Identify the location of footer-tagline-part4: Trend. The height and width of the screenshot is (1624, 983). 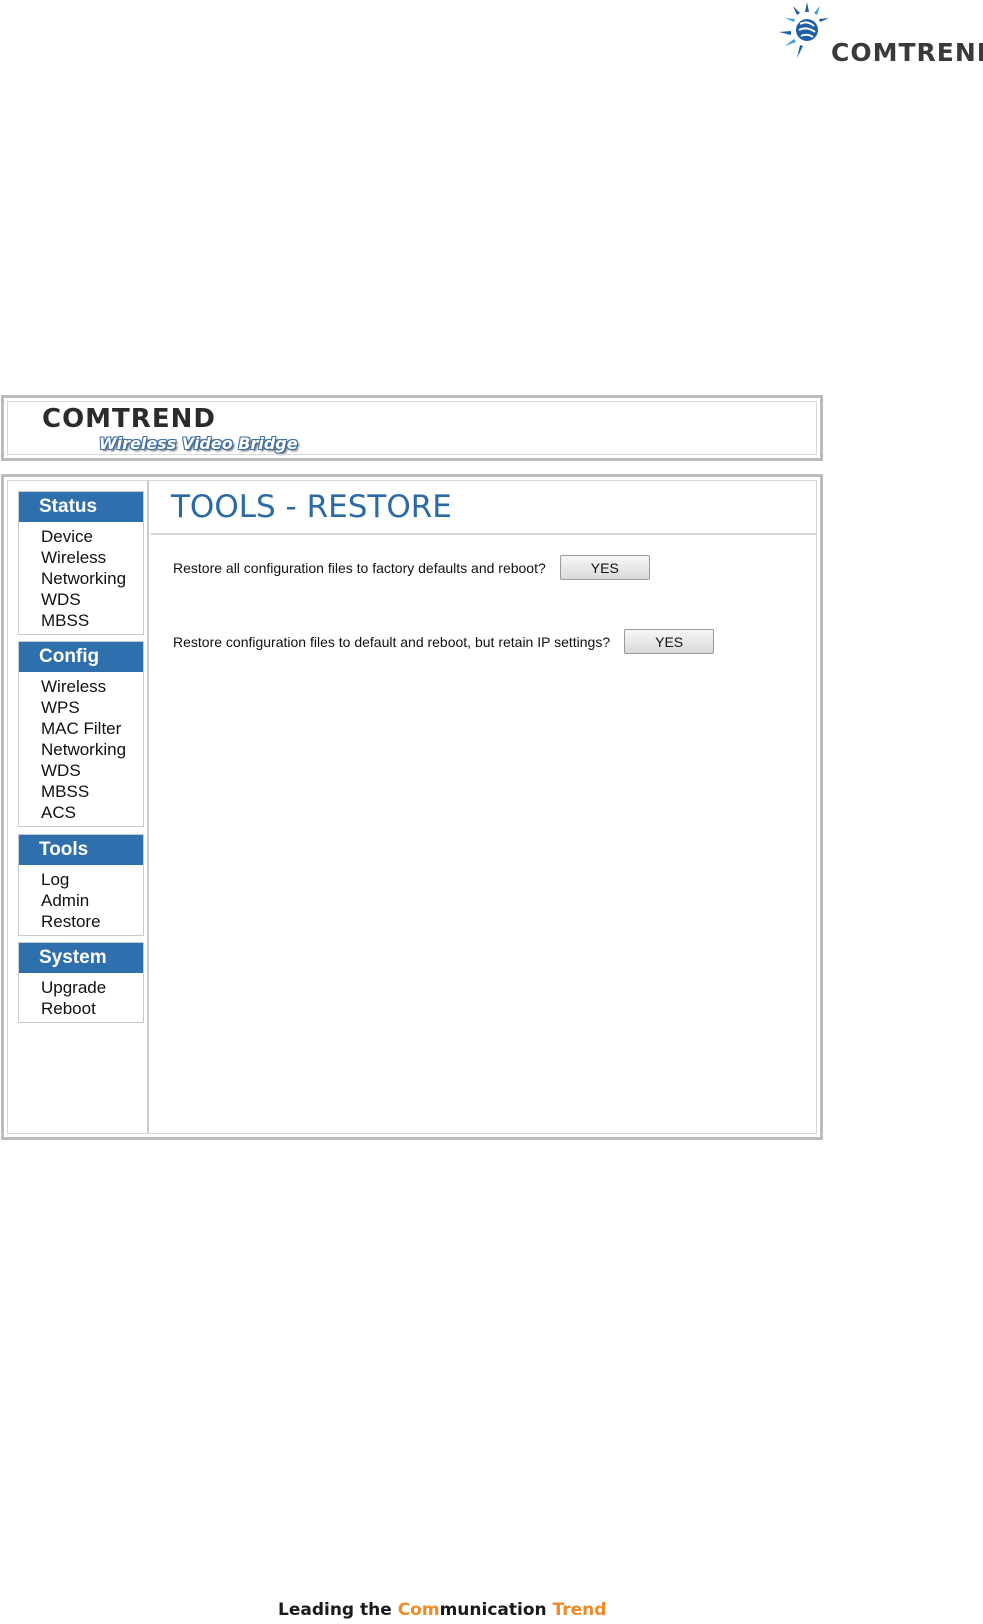
(579, 1610).